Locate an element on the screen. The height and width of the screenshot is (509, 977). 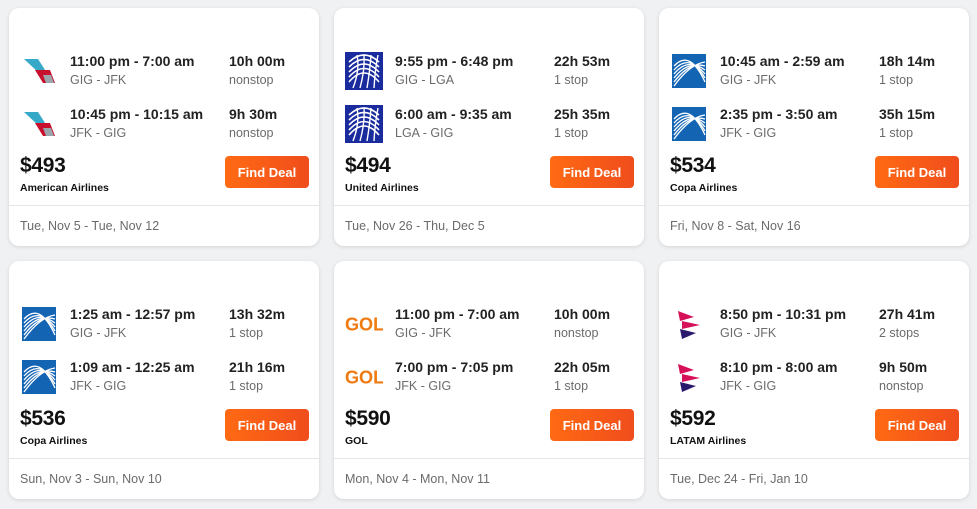
price: $493 is located at coordinates (43, 165).